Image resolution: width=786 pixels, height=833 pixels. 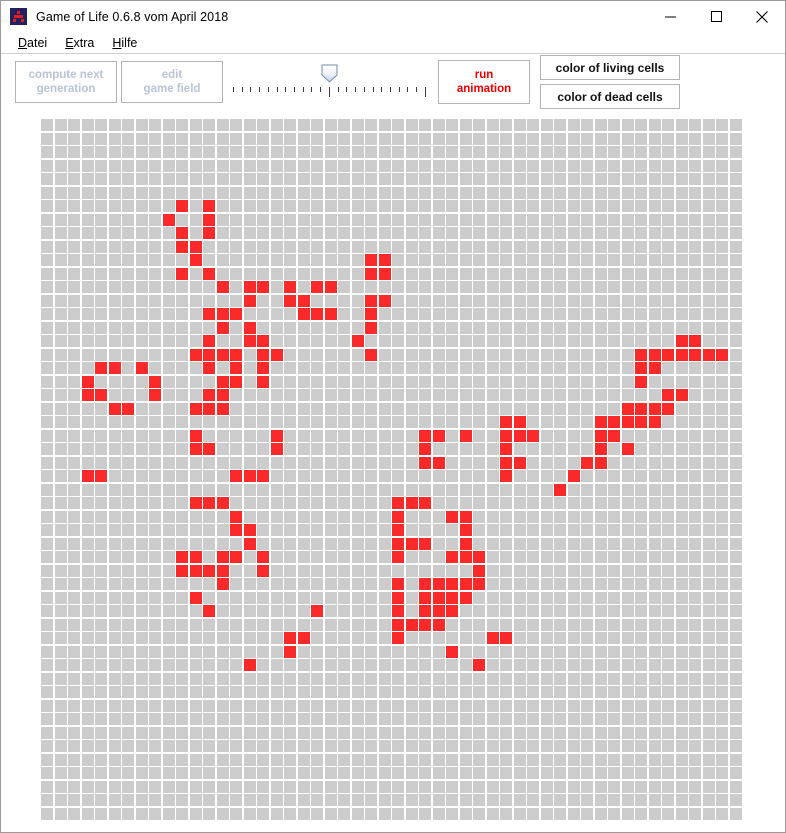 What do you see at coordinates (716, 16) in the screenshot?
I see `maximize-icon` at bounding box center [716, 16].